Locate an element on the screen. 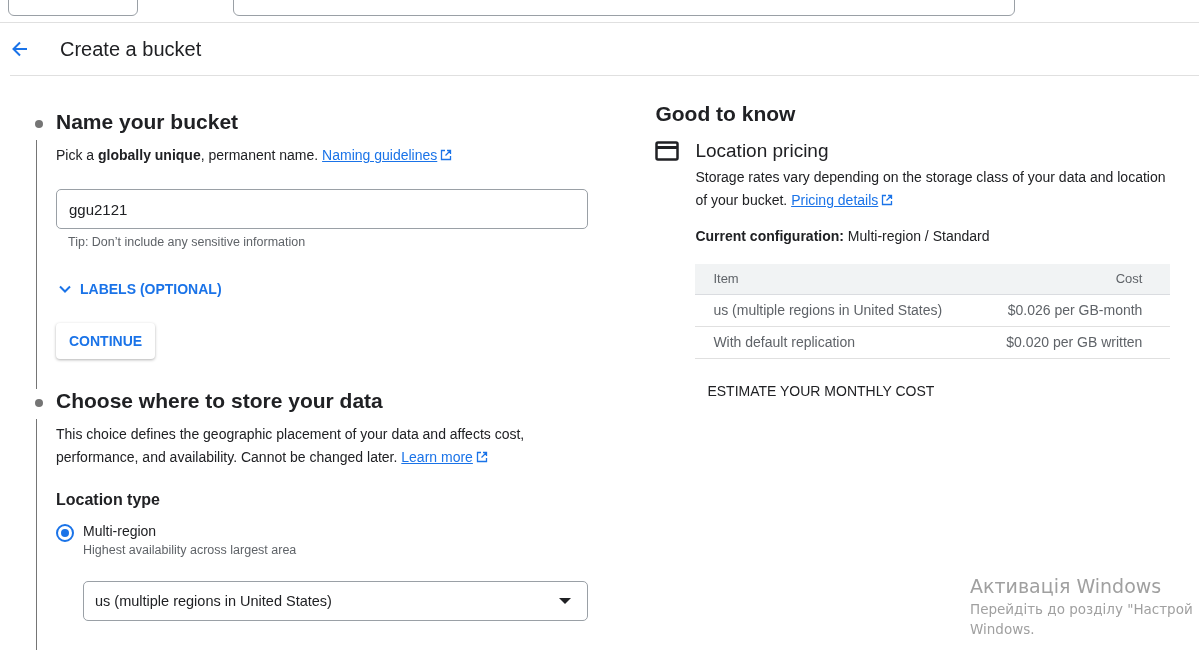 The height and width of the screenshot is (650, 1199). activation-text: Перейдіть до розділу "Настрой is located at coordinates (1081, 609).